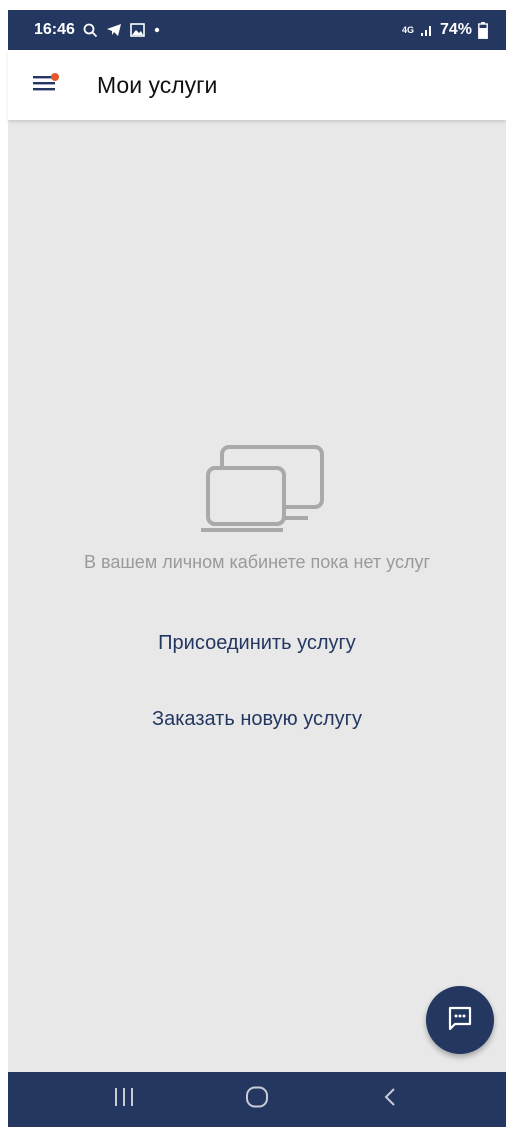  Describe the element at coordinates (262, 491) in the screenshot. I see `devices-icon` at that location.